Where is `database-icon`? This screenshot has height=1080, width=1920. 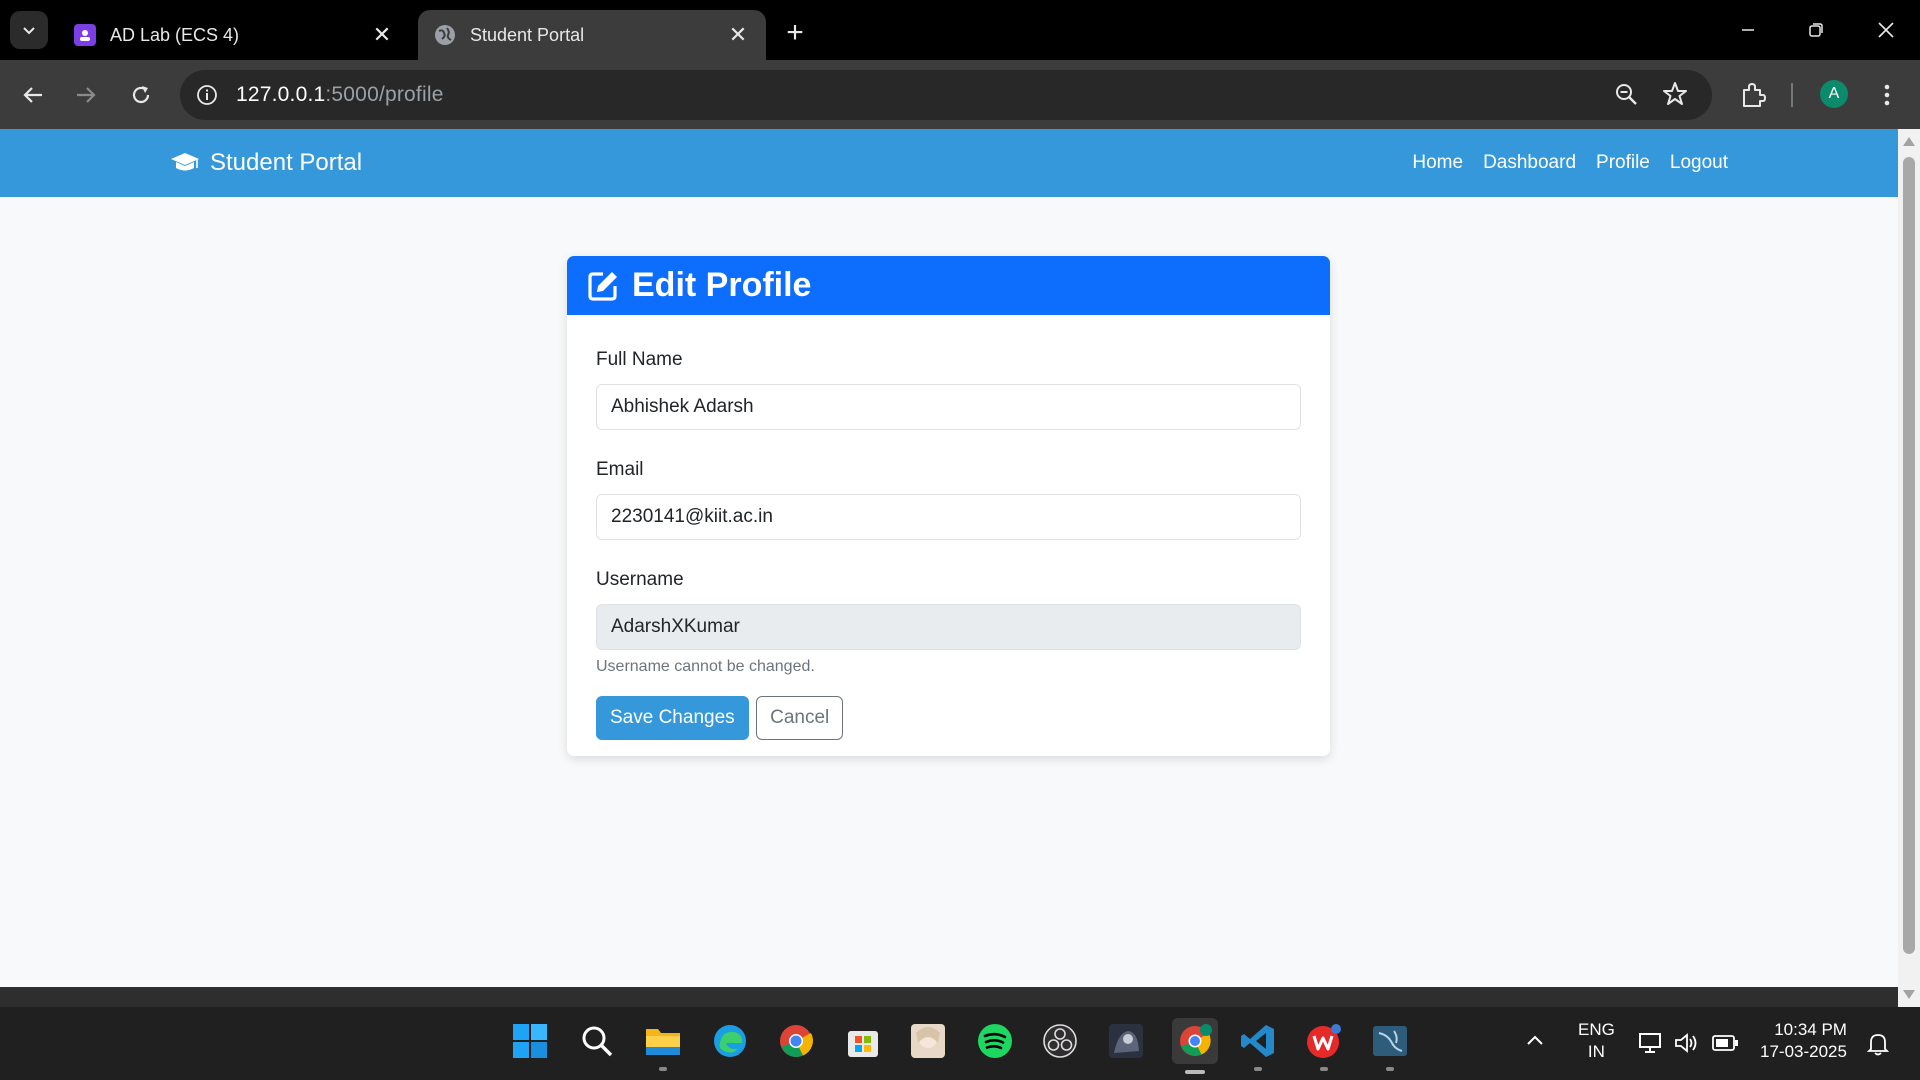
database-icon is located at coordinates (1390, 1041).